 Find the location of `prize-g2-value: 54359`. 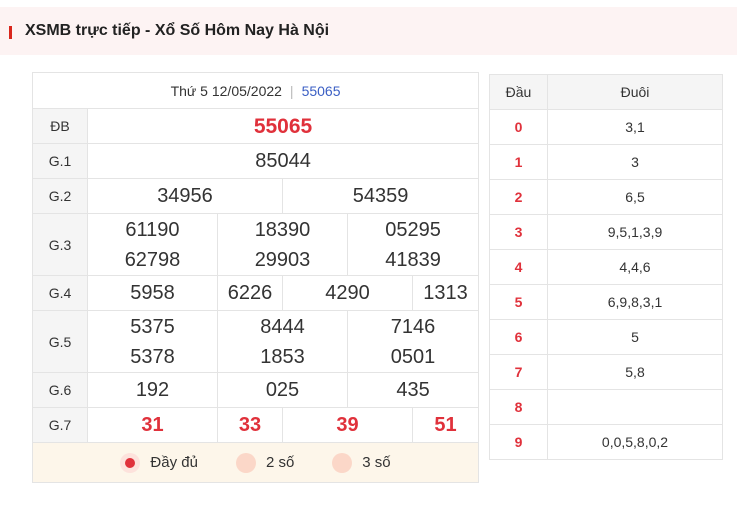

prize-g2-value: 54359 is located at coordinates (380, 196).